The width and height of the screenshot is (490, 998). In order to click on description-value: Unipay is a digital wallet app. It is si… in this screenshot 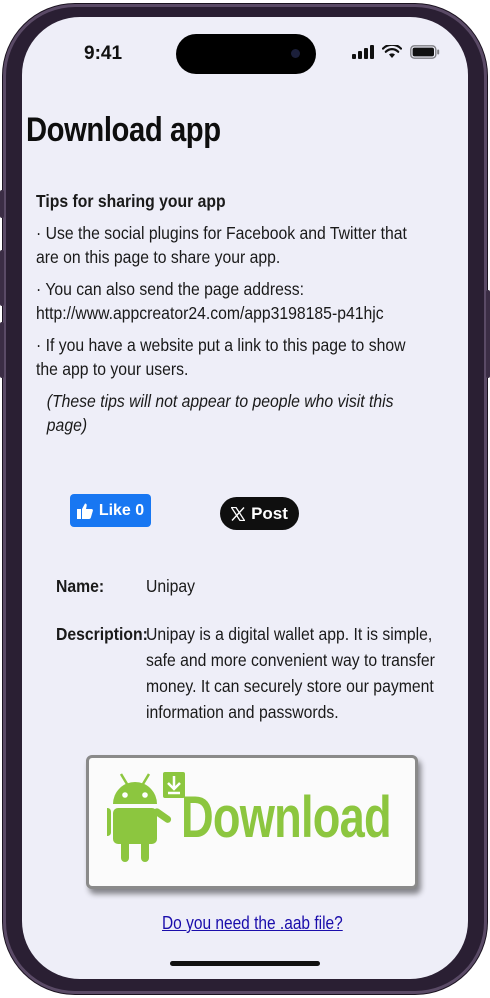, I will do `click(290, 673)`.